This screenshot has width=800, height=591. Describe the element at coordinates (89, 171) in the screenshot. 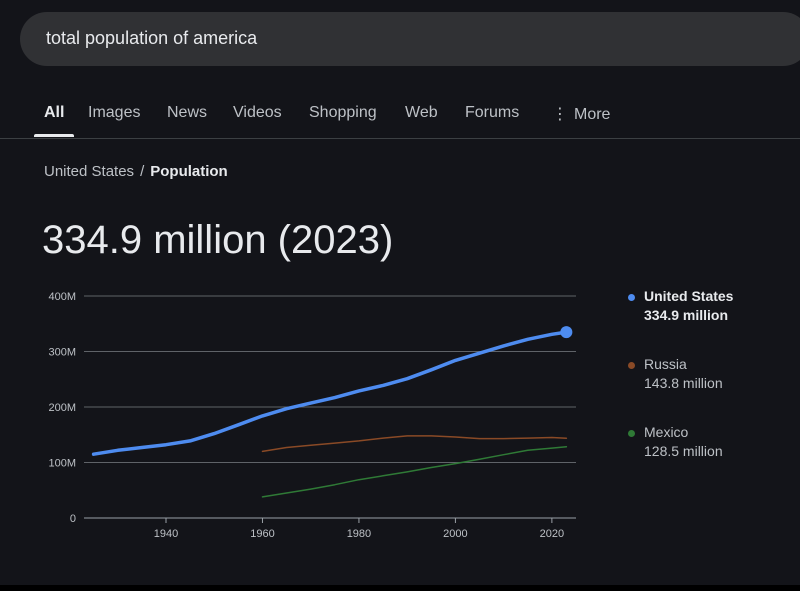

I see `breadcrumb-parent: United States` at that location.